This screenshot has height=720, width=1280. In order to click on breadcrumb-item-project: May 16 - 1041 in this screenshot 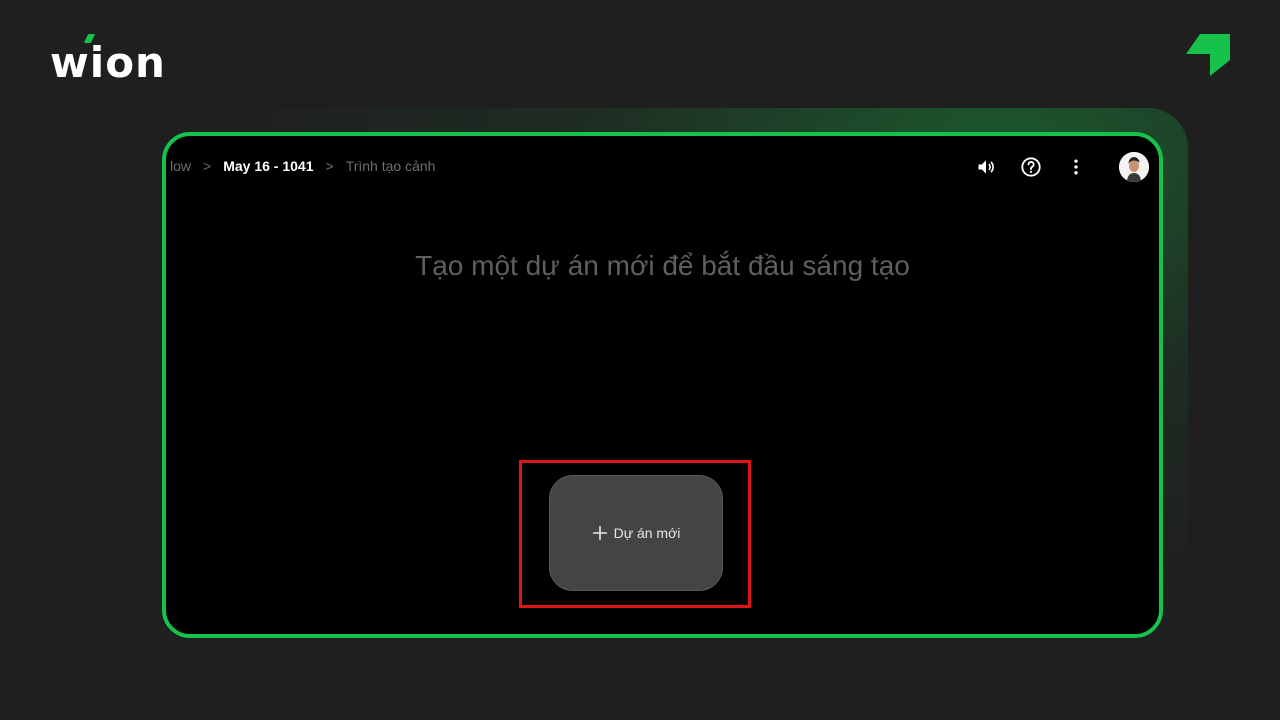, I will do `click(268, 166)`.